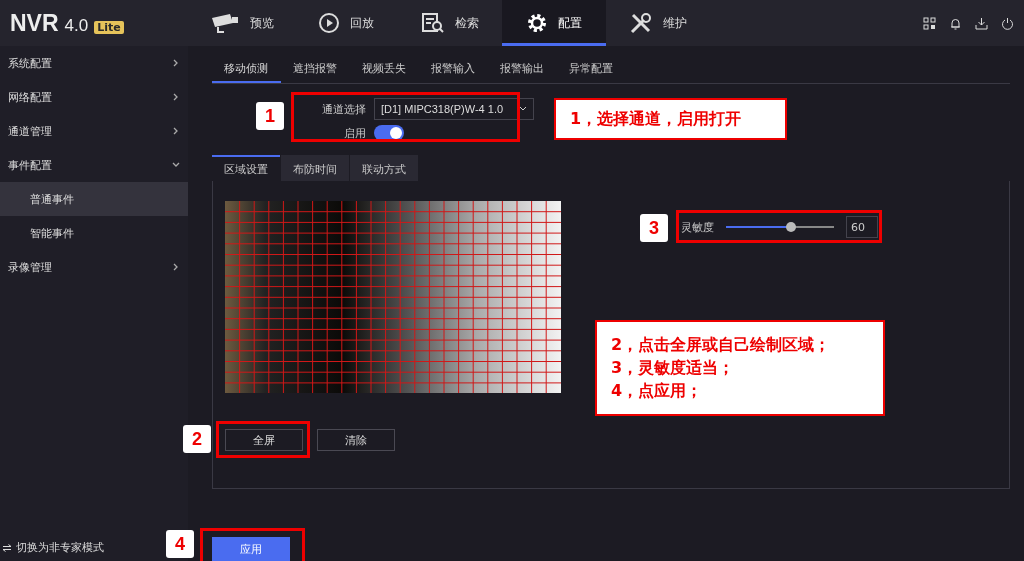  I want to click on channel-dropdown: [D1] MIPC318(P)W-4 1.0, so click(454, 109).